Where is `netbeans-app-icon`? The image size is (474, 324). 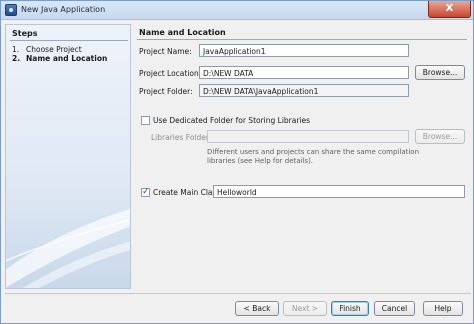
netbeans-app-icon is located at coordinates (11, 10).